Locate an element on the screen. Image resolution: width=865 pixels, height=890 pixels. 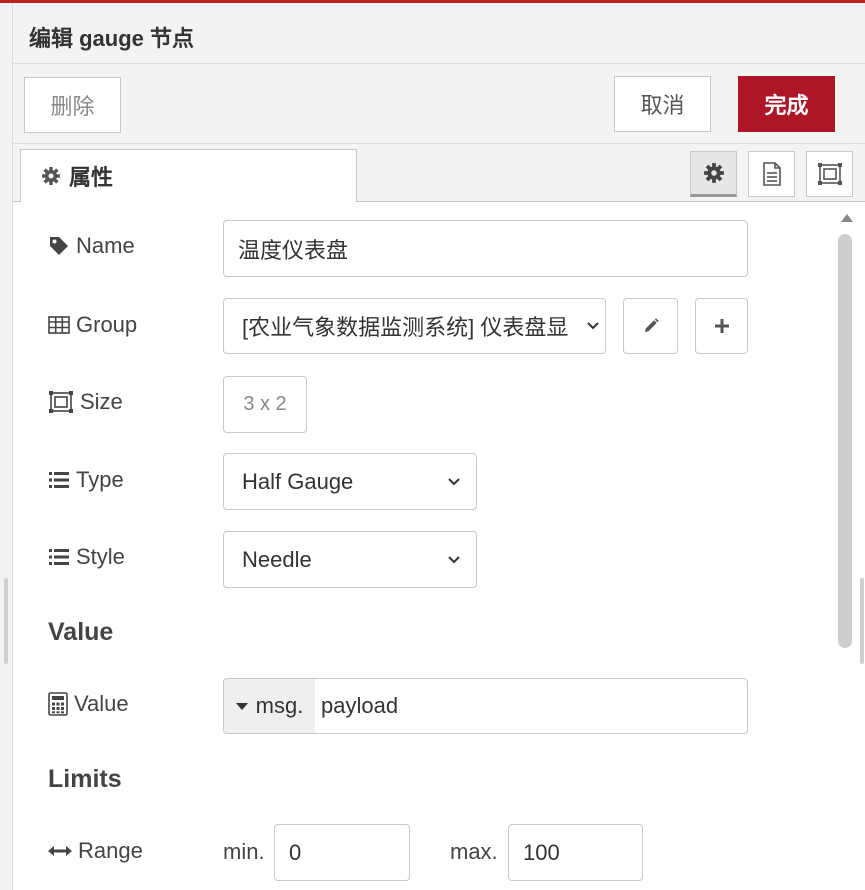
style-select-value: Needle is located at coordinates (277, 559).